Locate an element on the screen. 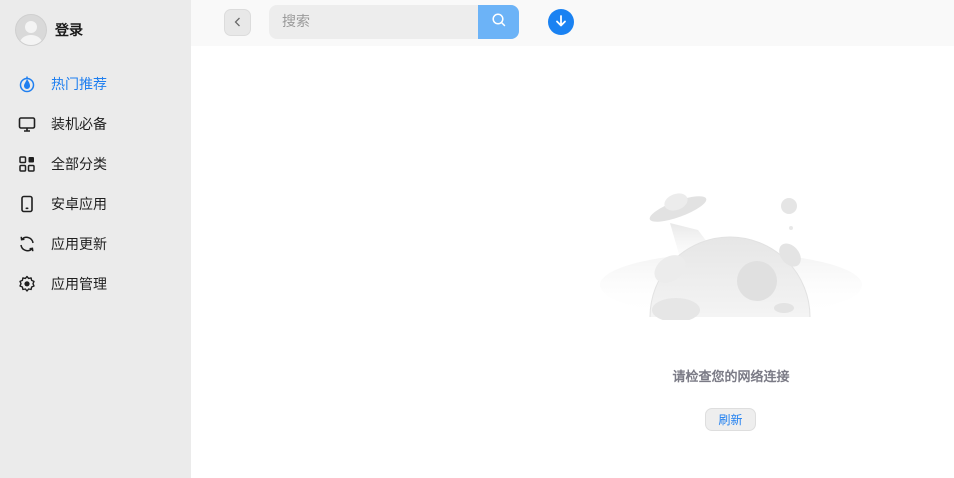  login-label: 登录 is located at coordinates (69, 31).